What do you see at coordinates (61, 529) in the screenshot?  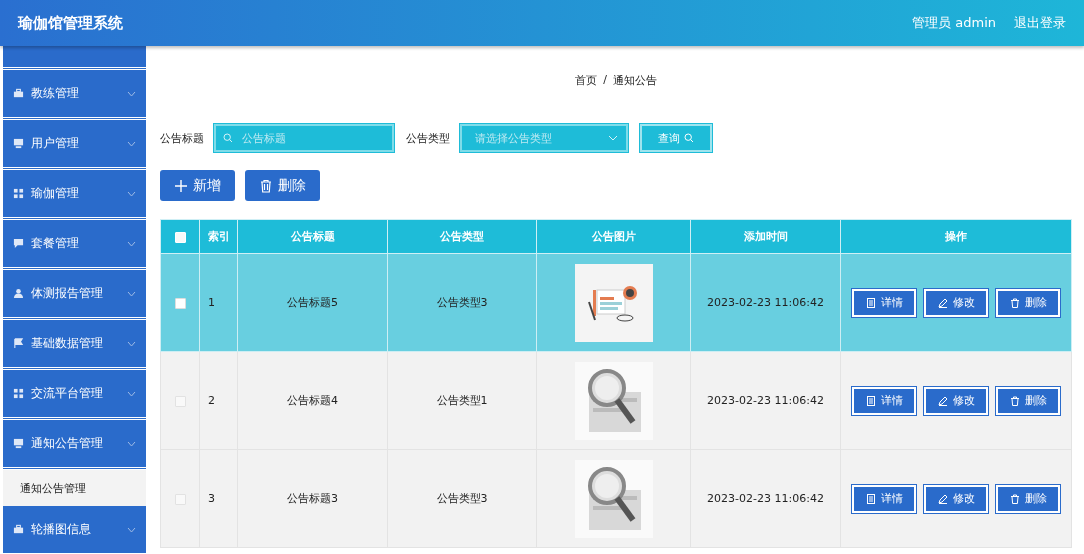 I see `menu-label: 轮播图信息` at bounding box center [61, 529].